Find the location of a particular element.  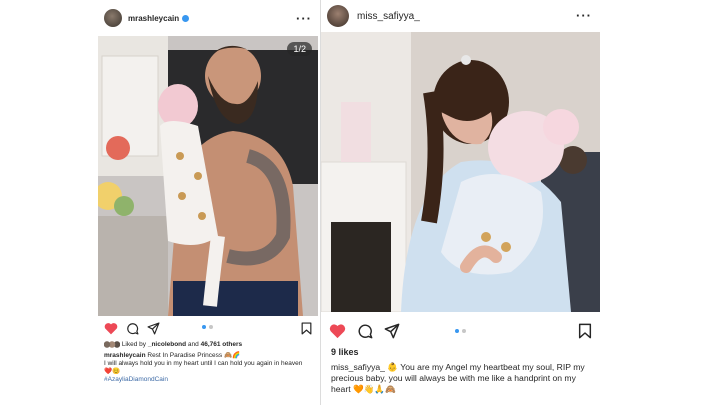

liked-by-and: and is located at coordinates (193, 345).